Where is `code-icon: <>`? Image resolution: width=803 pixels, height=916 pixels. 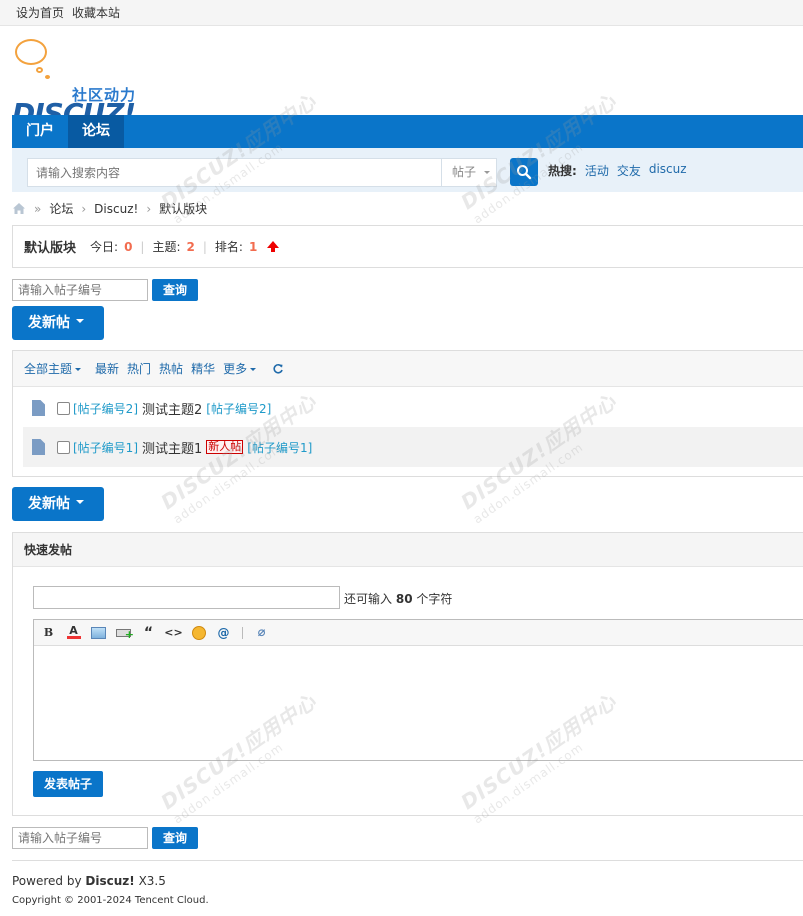 code-icon: <> is located at coordinates (173, 632).